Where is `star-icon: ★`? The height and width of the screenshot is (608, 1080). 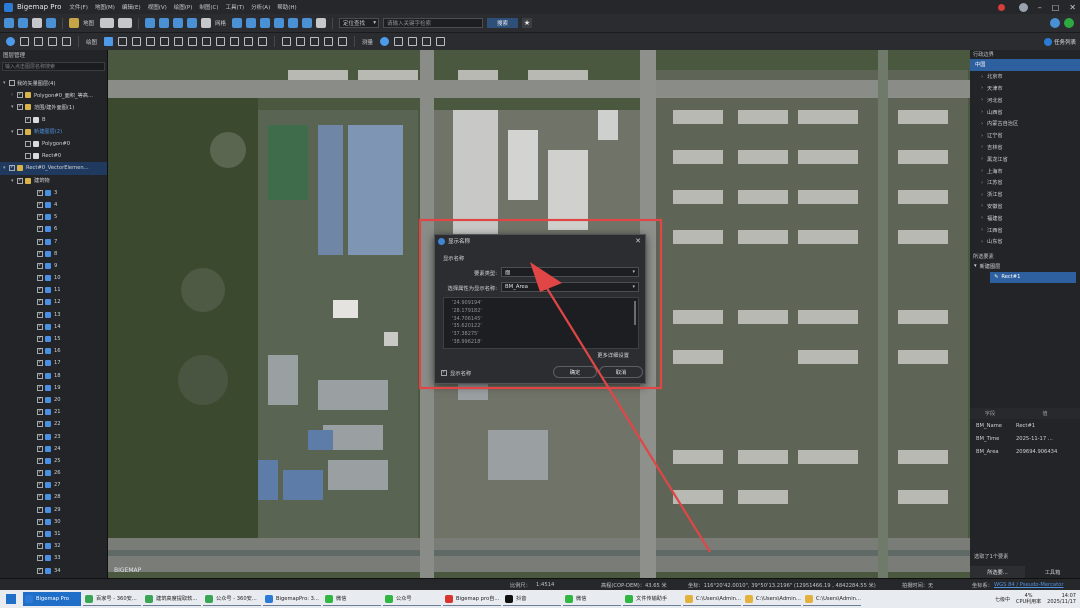
star-icon: ★ is located at coordinates (527, 23).